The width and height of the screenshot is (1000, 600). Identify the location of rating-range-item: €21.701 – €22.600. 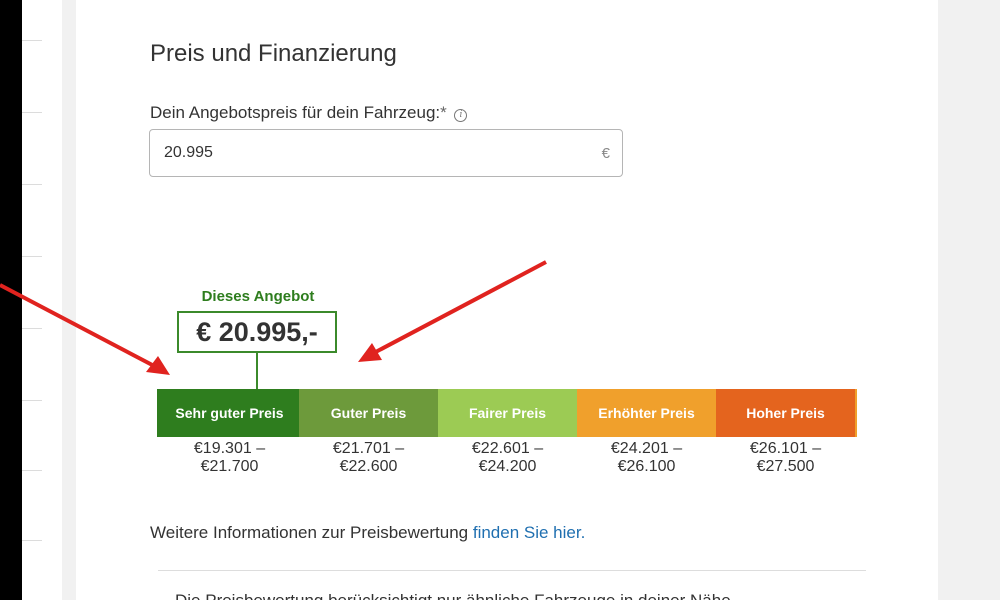
(368, 458).